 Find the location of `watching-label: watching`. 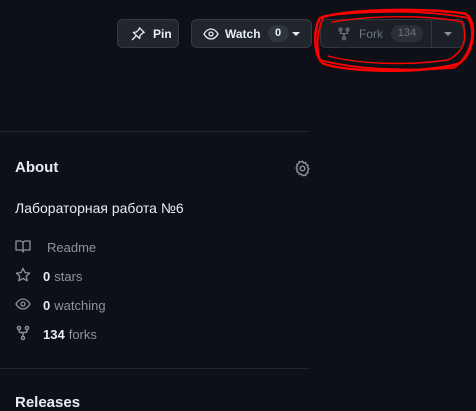

watching-label: watching is located at coordinates (80, 305).